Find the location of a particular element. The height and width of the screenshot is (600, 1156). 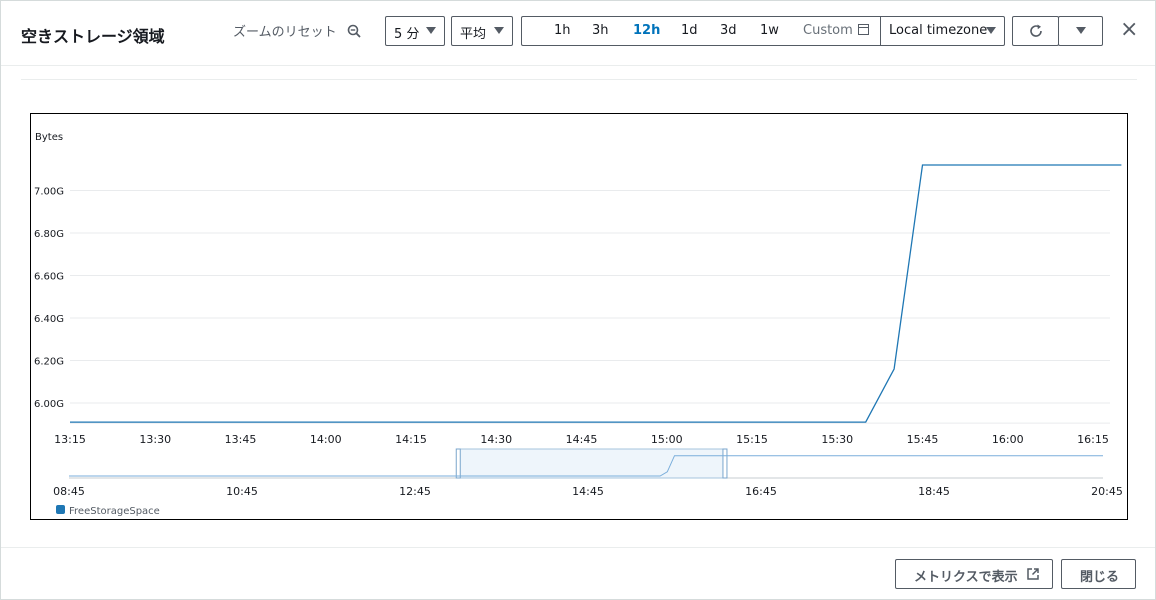

overview-tick-label: 20:45 is located at coordinates (1107, 491).